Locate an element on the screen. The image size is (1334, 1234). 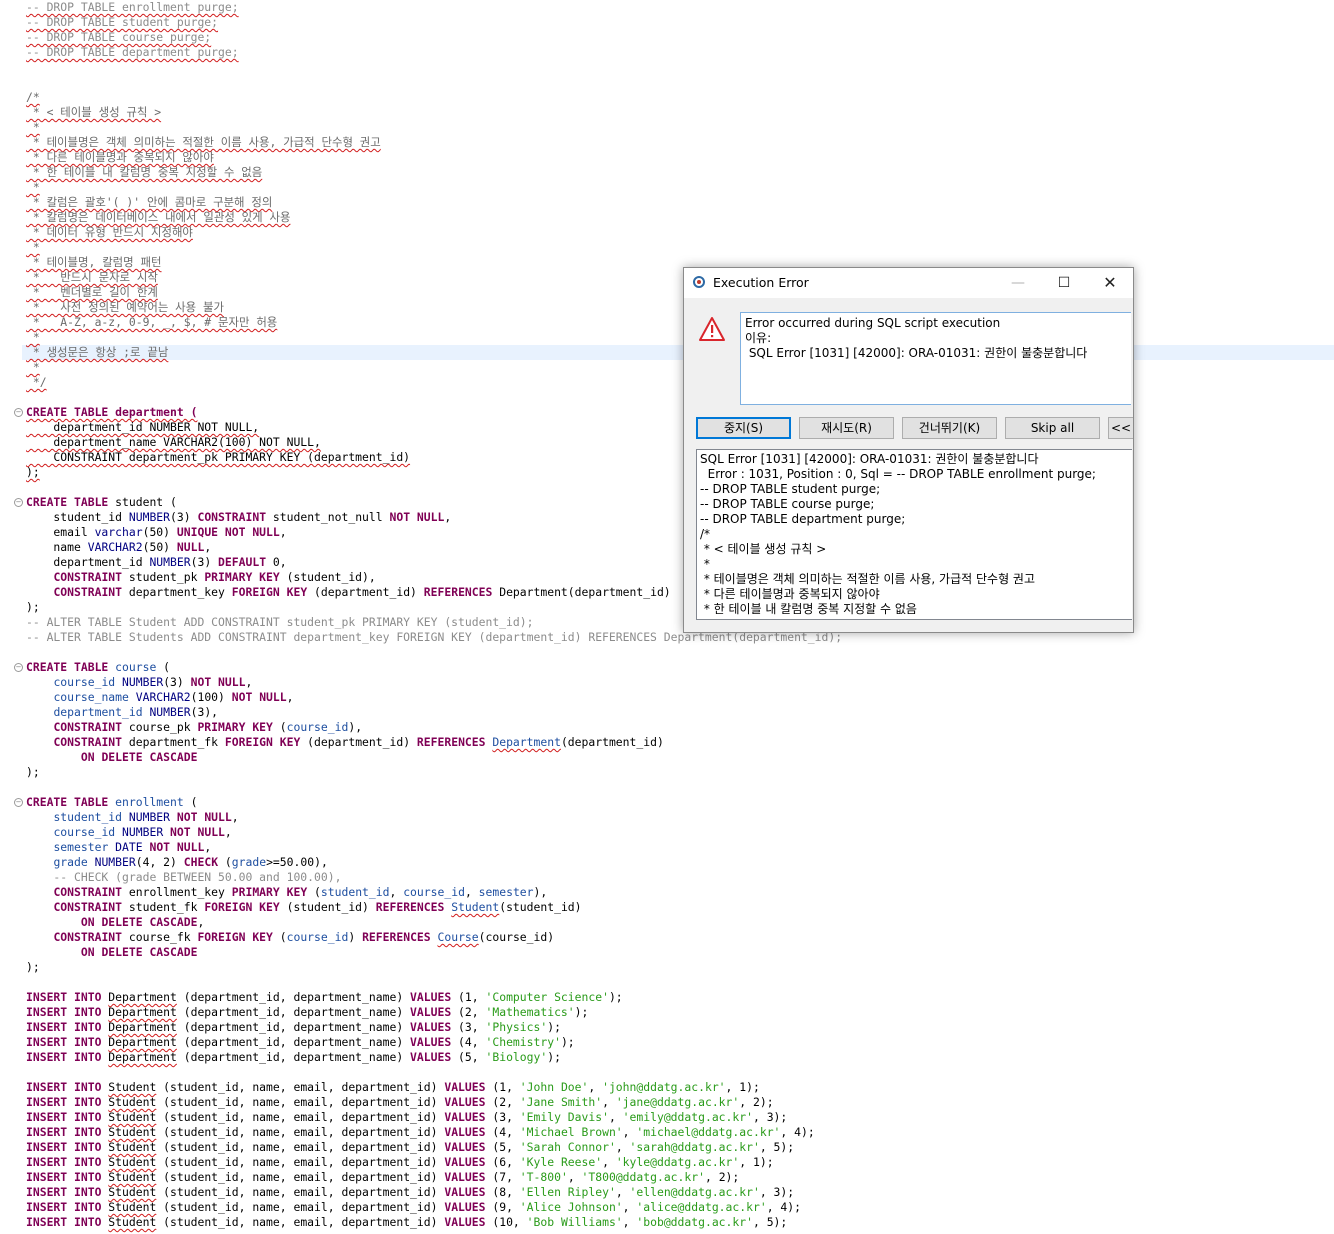
code-line: ); is located at coordinates (33, 967).